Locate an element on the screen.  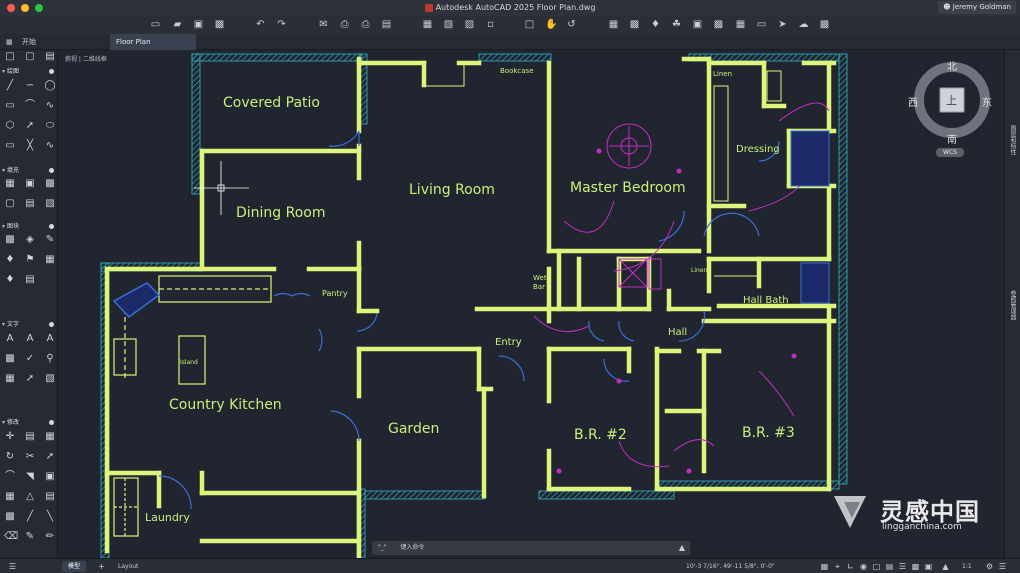
edit-block-icon: ✎ is located at coordinates (50, 240).